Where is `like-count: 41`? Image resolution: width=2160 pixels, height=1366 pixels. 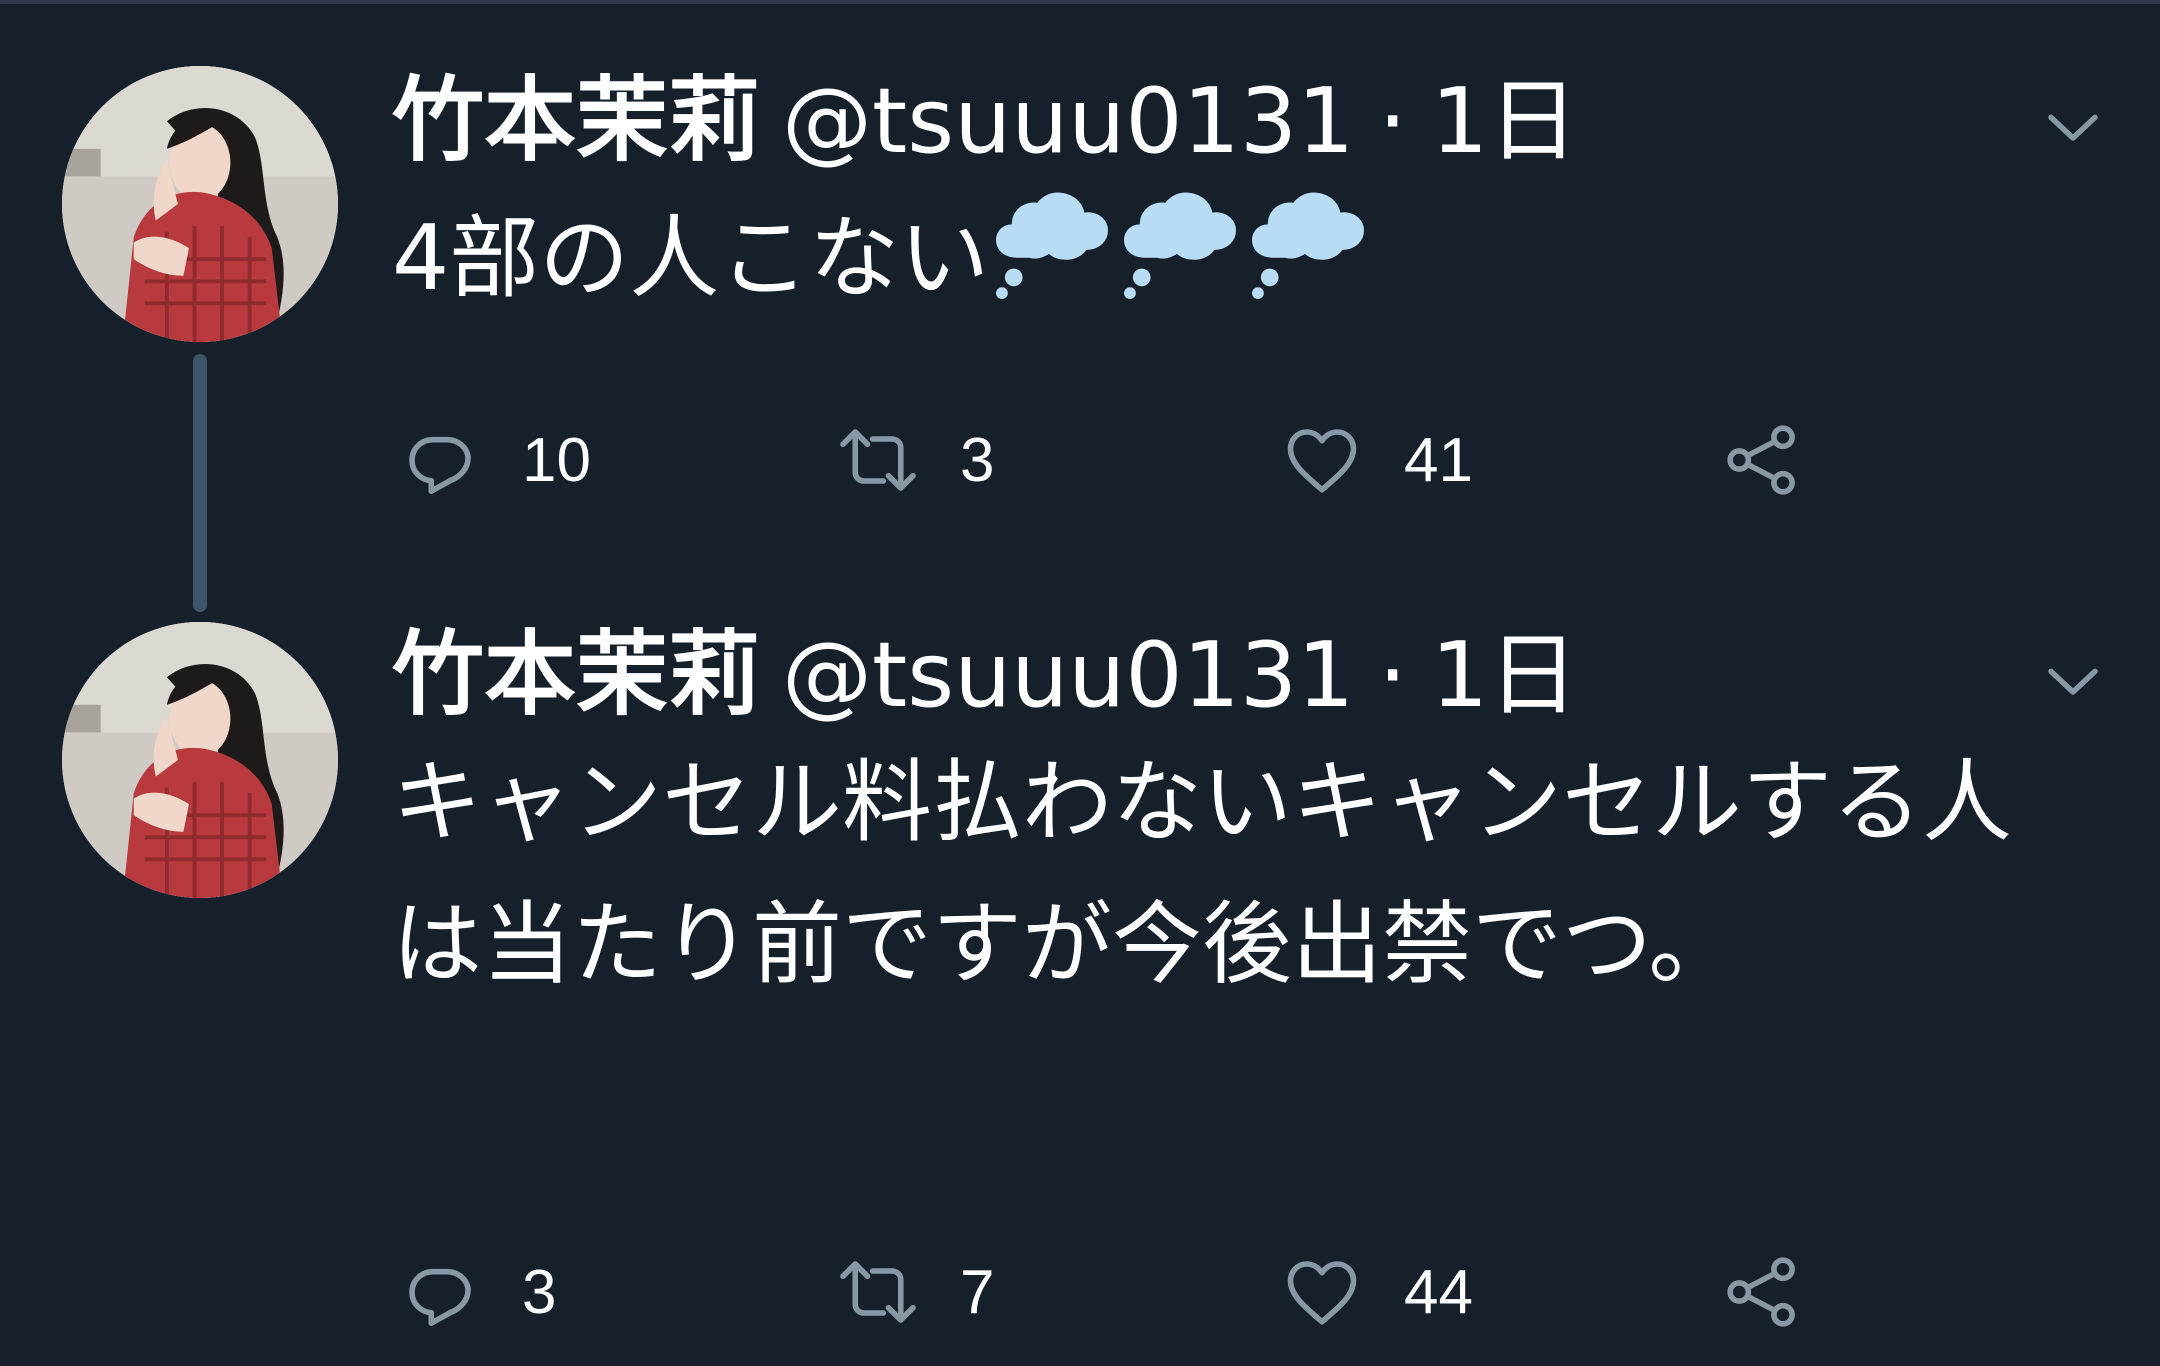
like-count: 41 is located at coordinates (1438, 460).